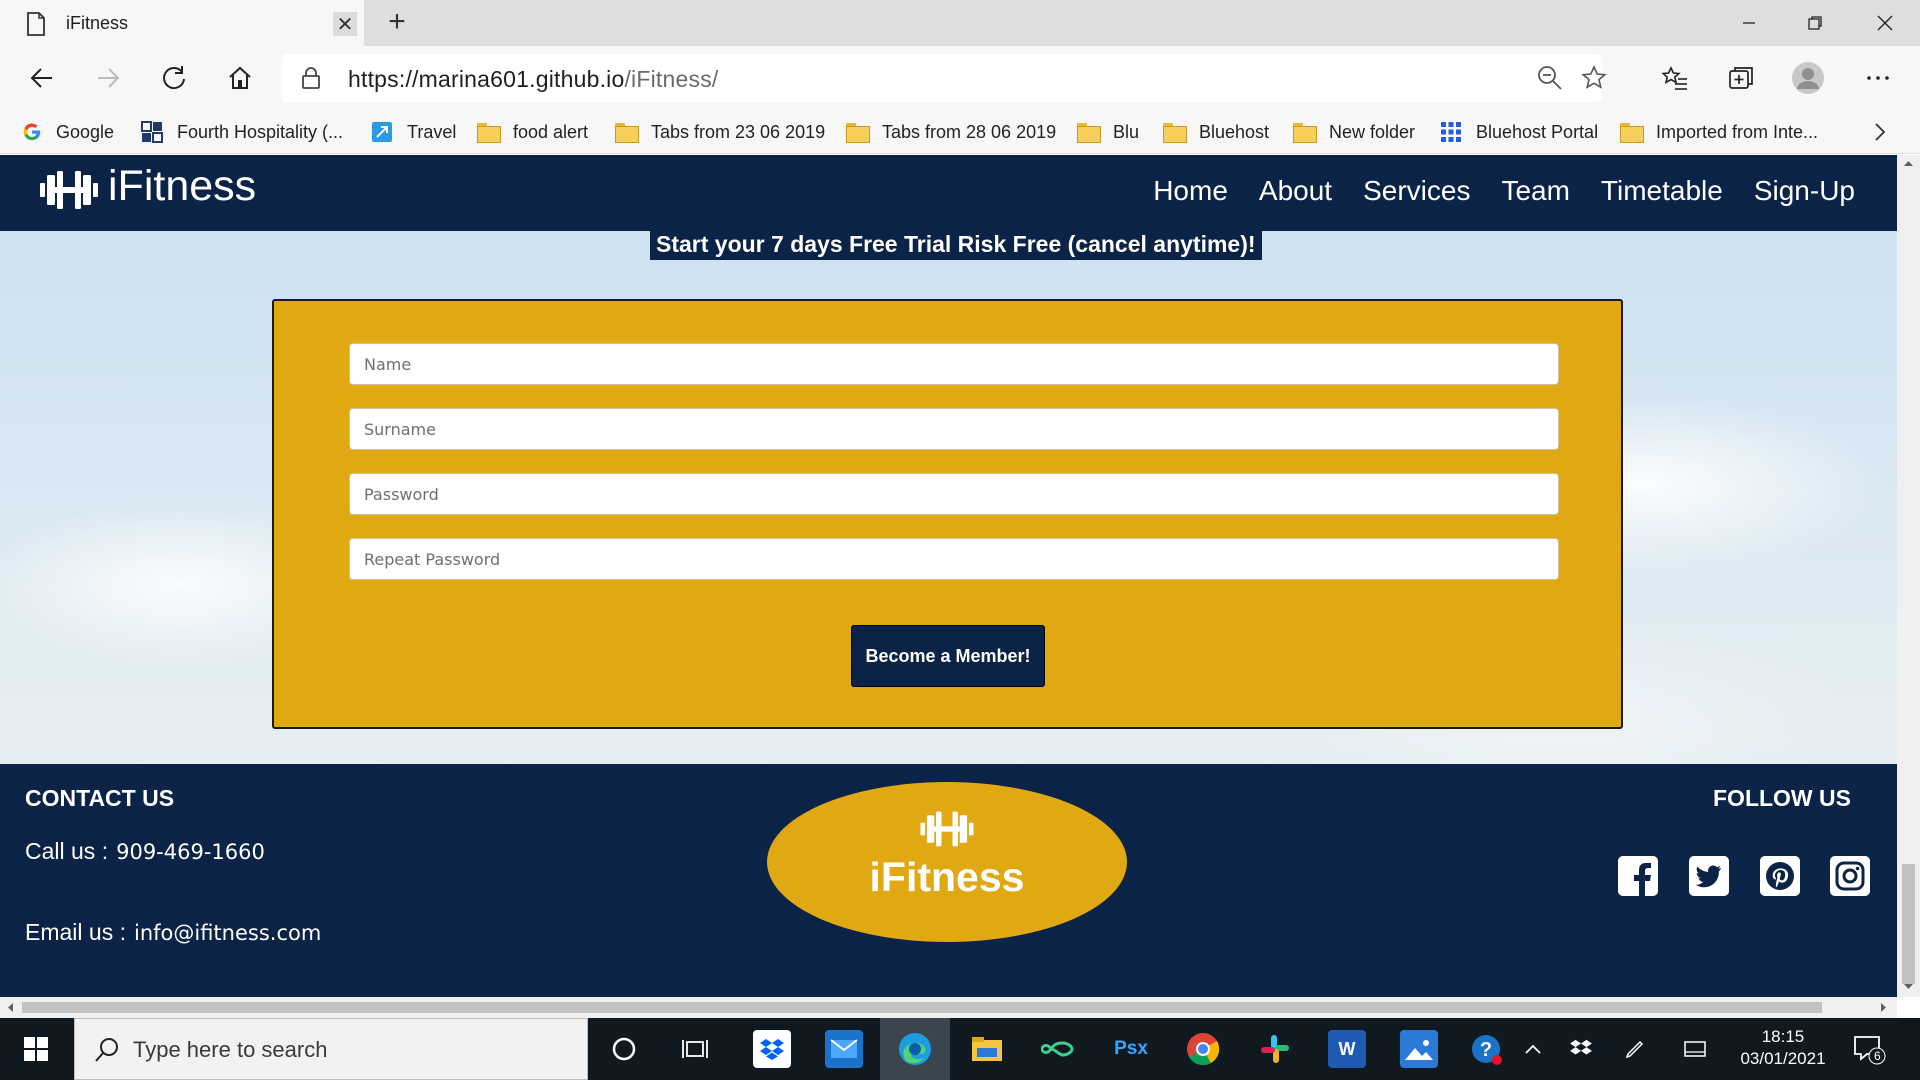 The image size is (1920, 1080). Describe the element at coordinates (1808, 78) in the screenshot. I see `profile-avatar` at that location.